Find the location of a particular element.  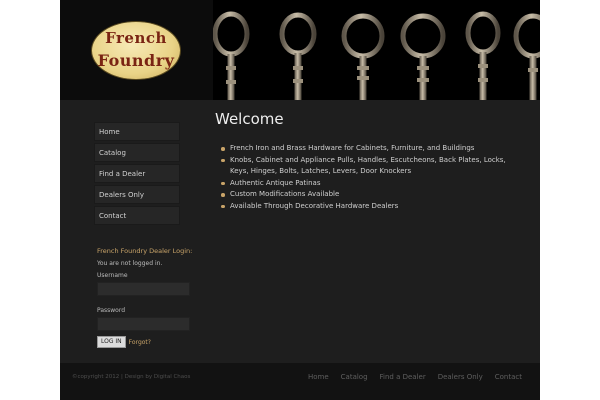

forgot-password-link: Forgot? is located at coordinates (140, 342).